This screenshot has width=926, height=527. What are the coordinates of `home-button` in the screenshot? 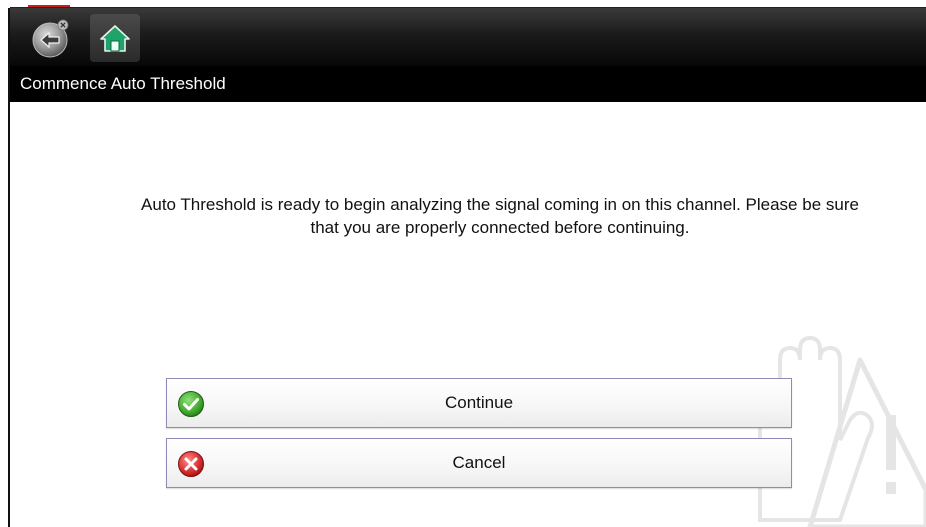 It's located at (115, 38).